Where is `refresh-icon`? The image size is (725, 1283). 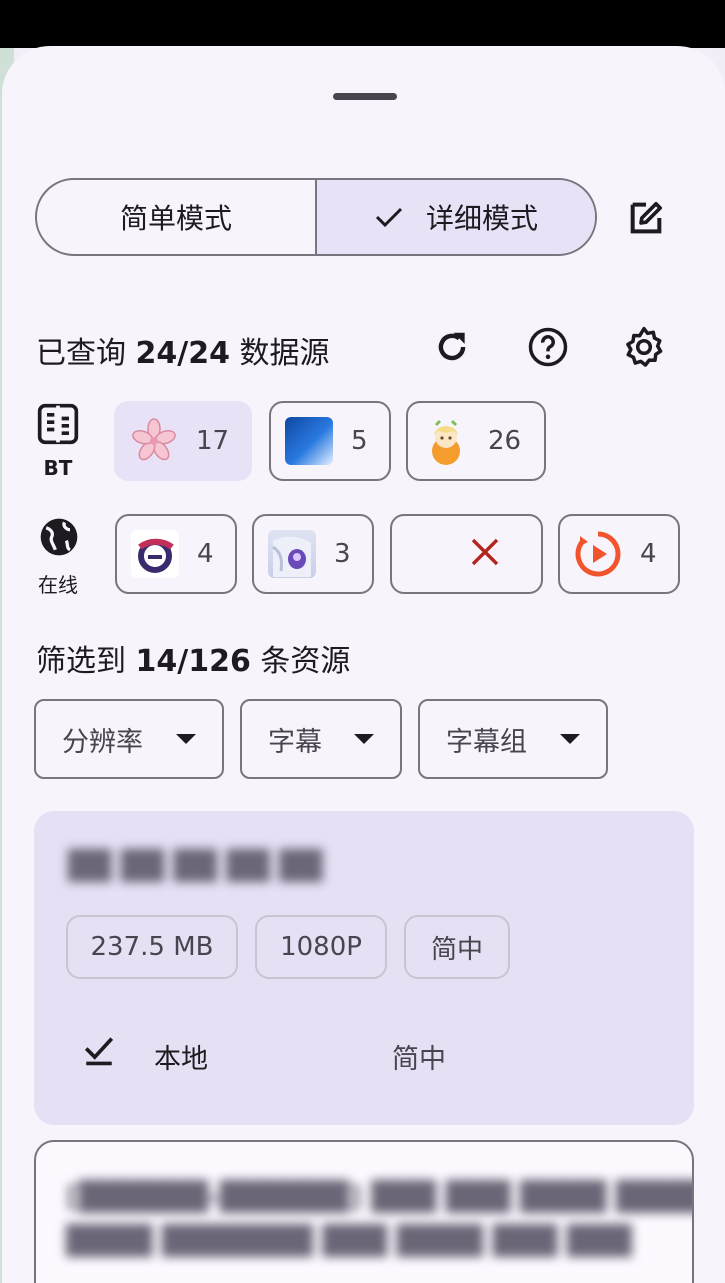 refresh-icon is located at coordinates (452, 347).